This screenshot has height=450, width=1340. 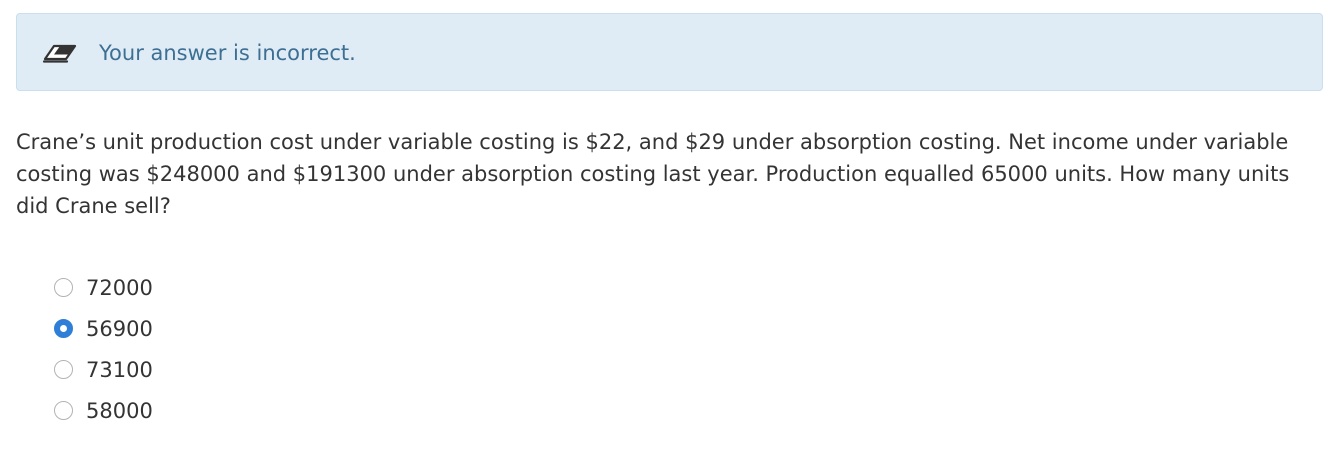 What do you see at coordinates (227, 53) in the screenshot?
I see `feedback-message: Your answer is incorrect.` at bounding box center [227, 53].